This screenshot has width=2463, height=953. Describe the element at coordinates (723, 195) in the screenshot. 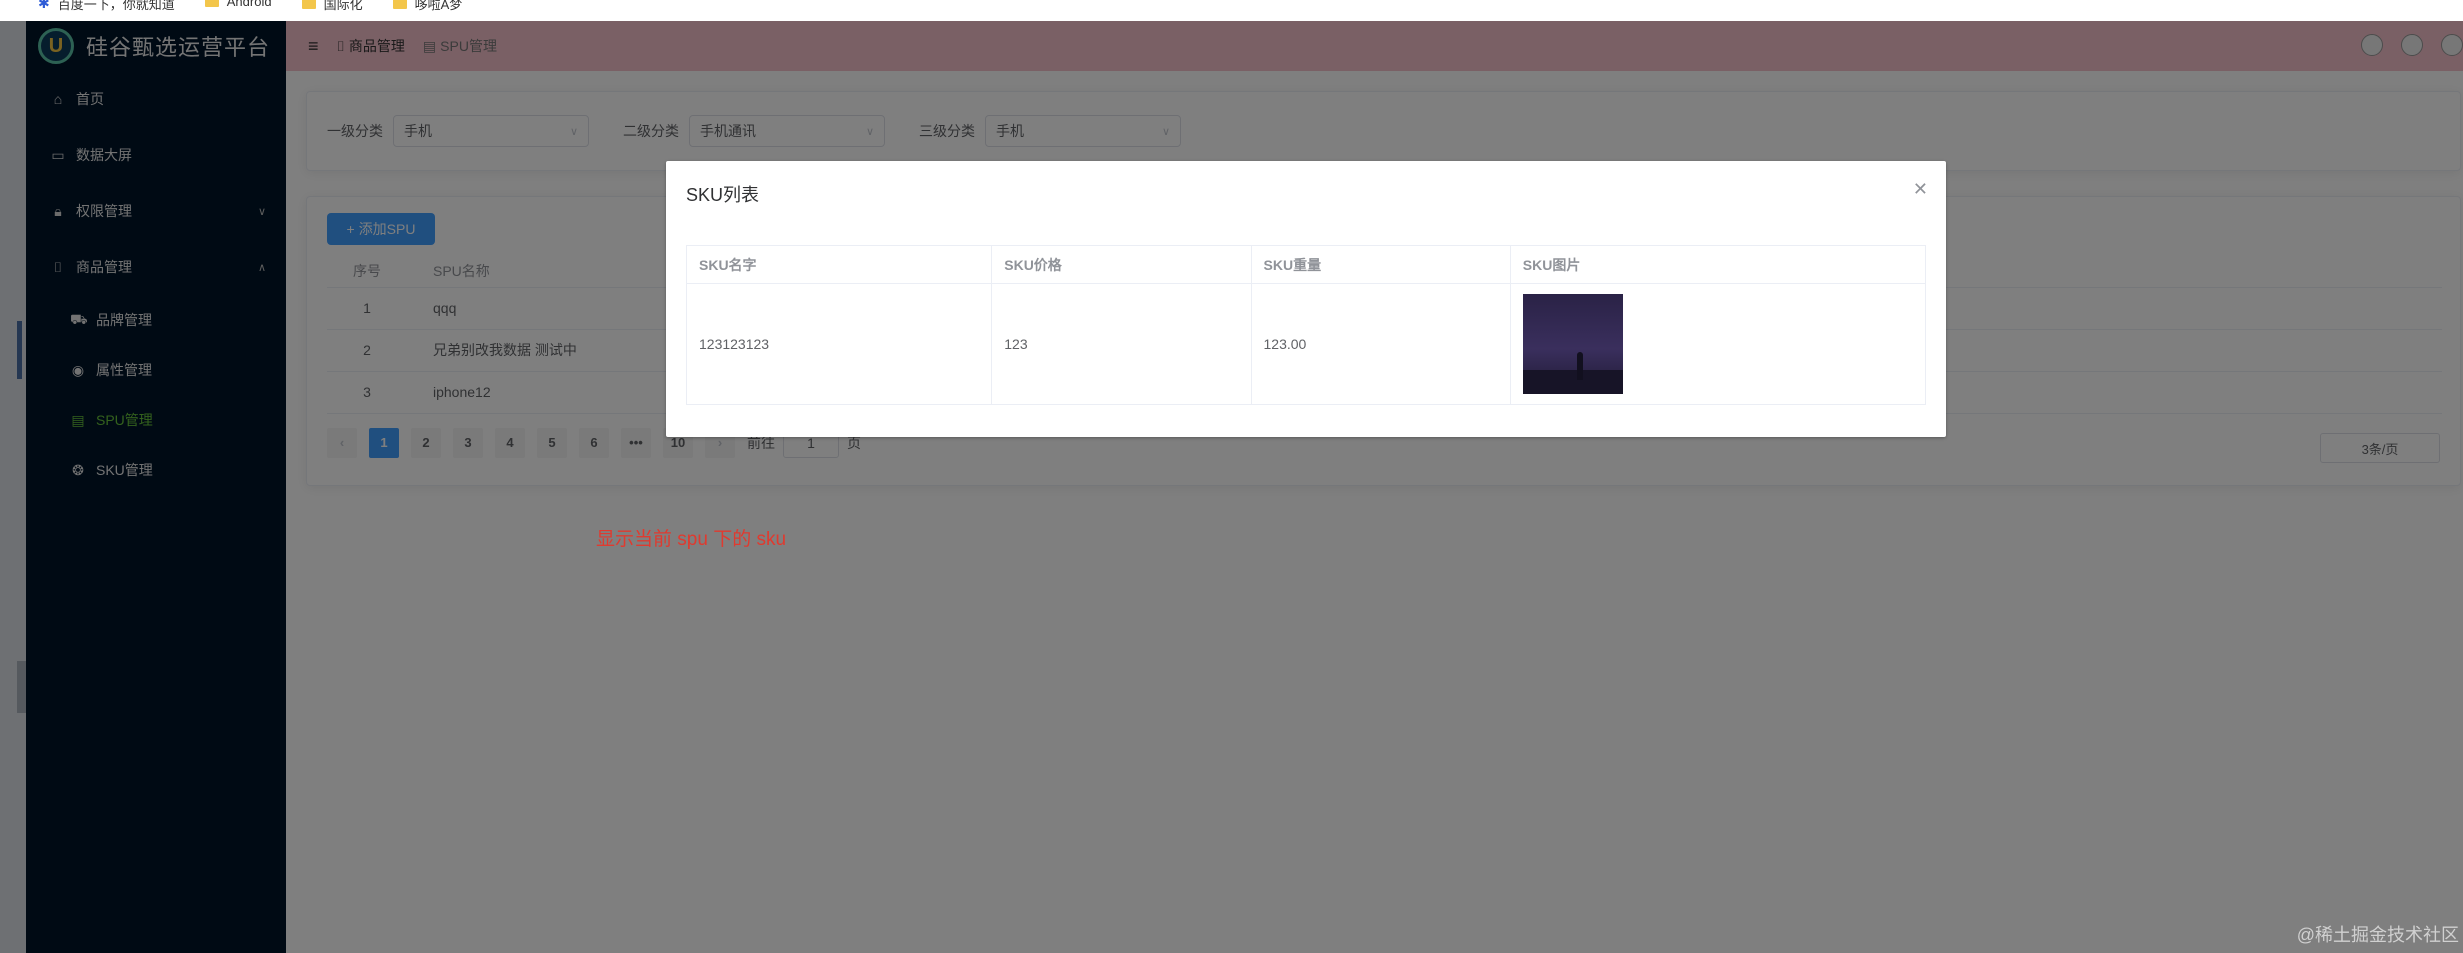

I see `dialog-title: SKU列表` at that location.